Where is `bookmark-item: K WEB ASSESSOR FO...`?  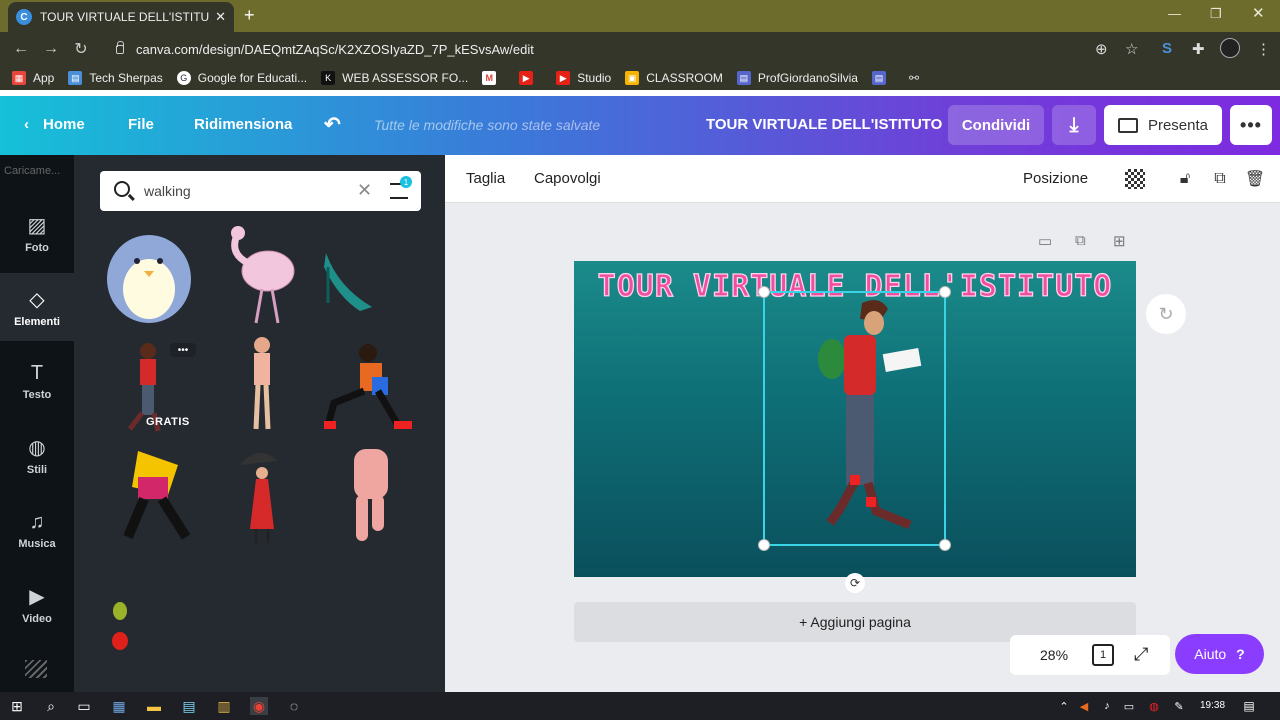 bookmark-item: K WEB ASSESSOR FO... is located at coordinates (394, 78).